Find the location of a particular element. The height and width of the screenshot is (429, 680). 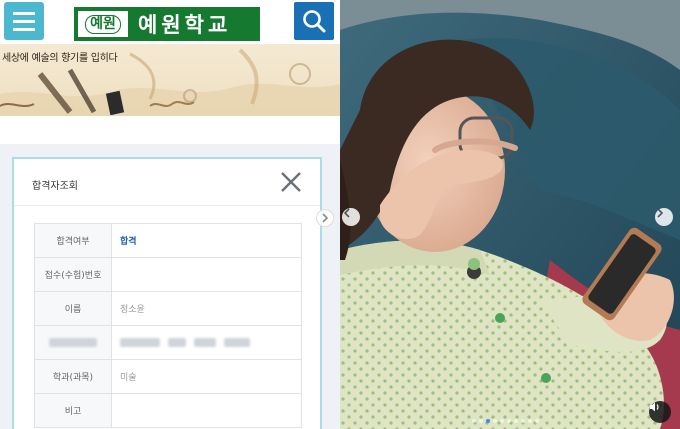

row-label: 비고 is located at coordinates (73, 410).